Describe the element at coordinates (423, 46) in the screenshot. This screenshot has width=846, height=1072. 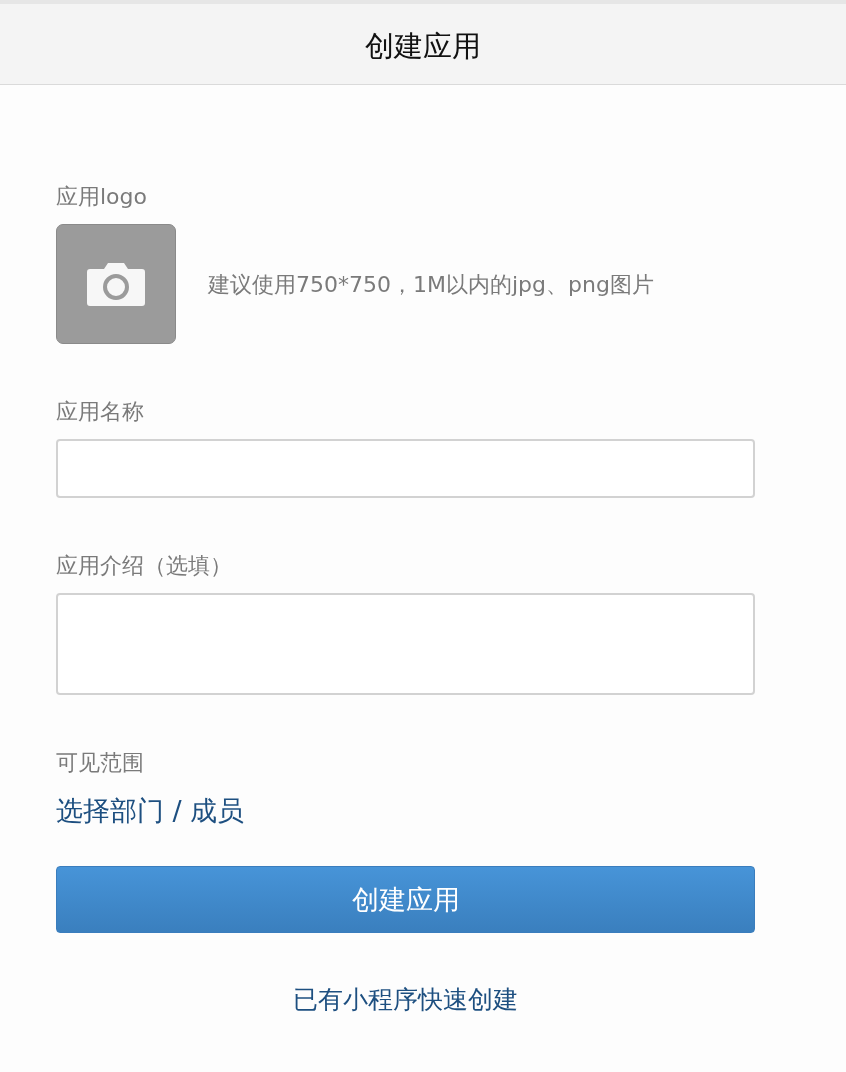
I see `page-title: 创建应用` at that location.